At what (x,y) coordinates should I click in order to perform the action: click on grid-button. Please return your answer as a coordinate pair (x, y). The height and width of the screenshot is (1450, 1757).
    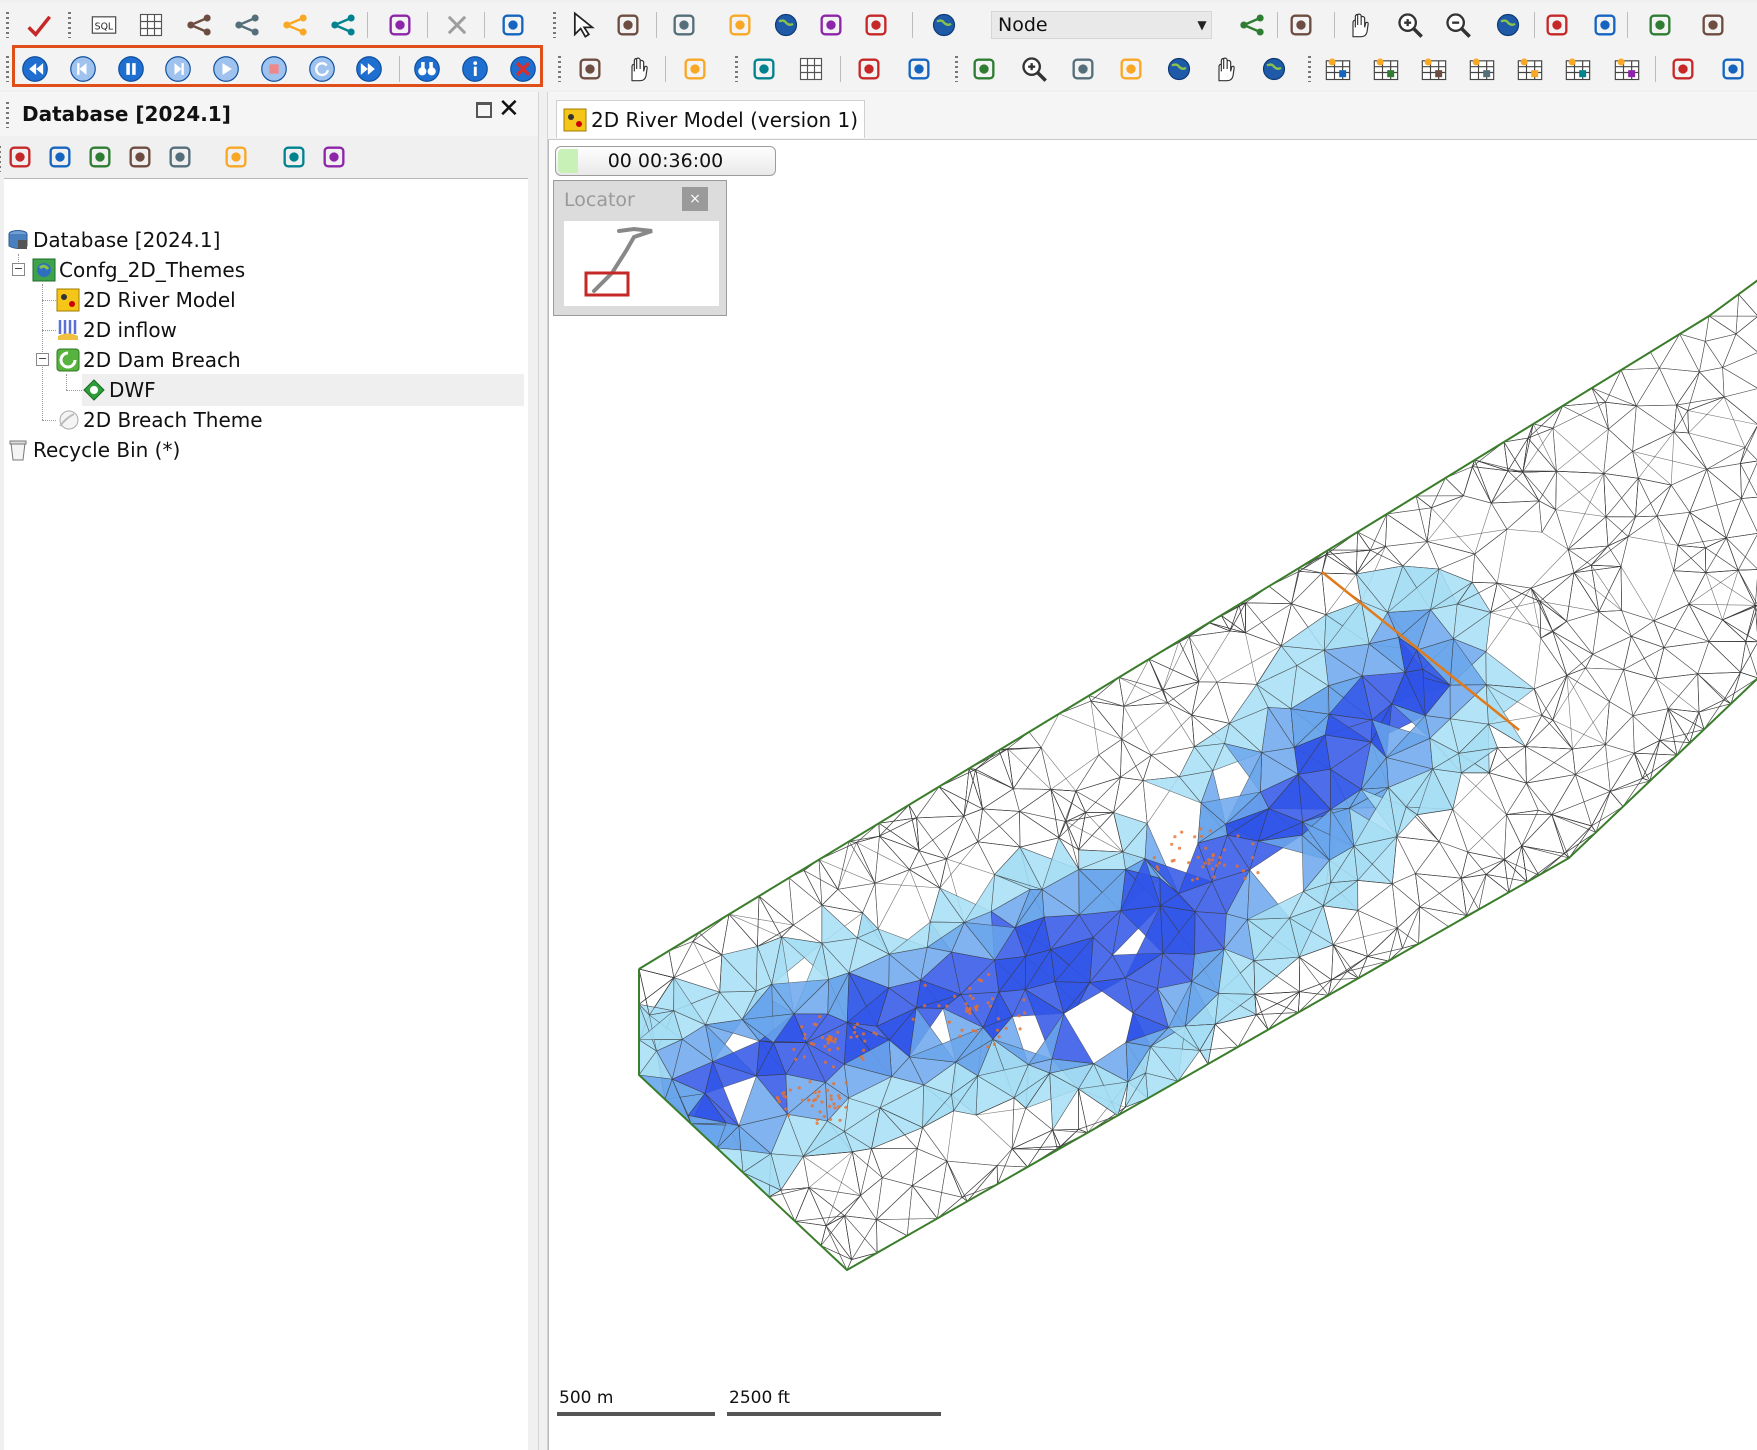
    Looking at the image, I should click on (151, 25).